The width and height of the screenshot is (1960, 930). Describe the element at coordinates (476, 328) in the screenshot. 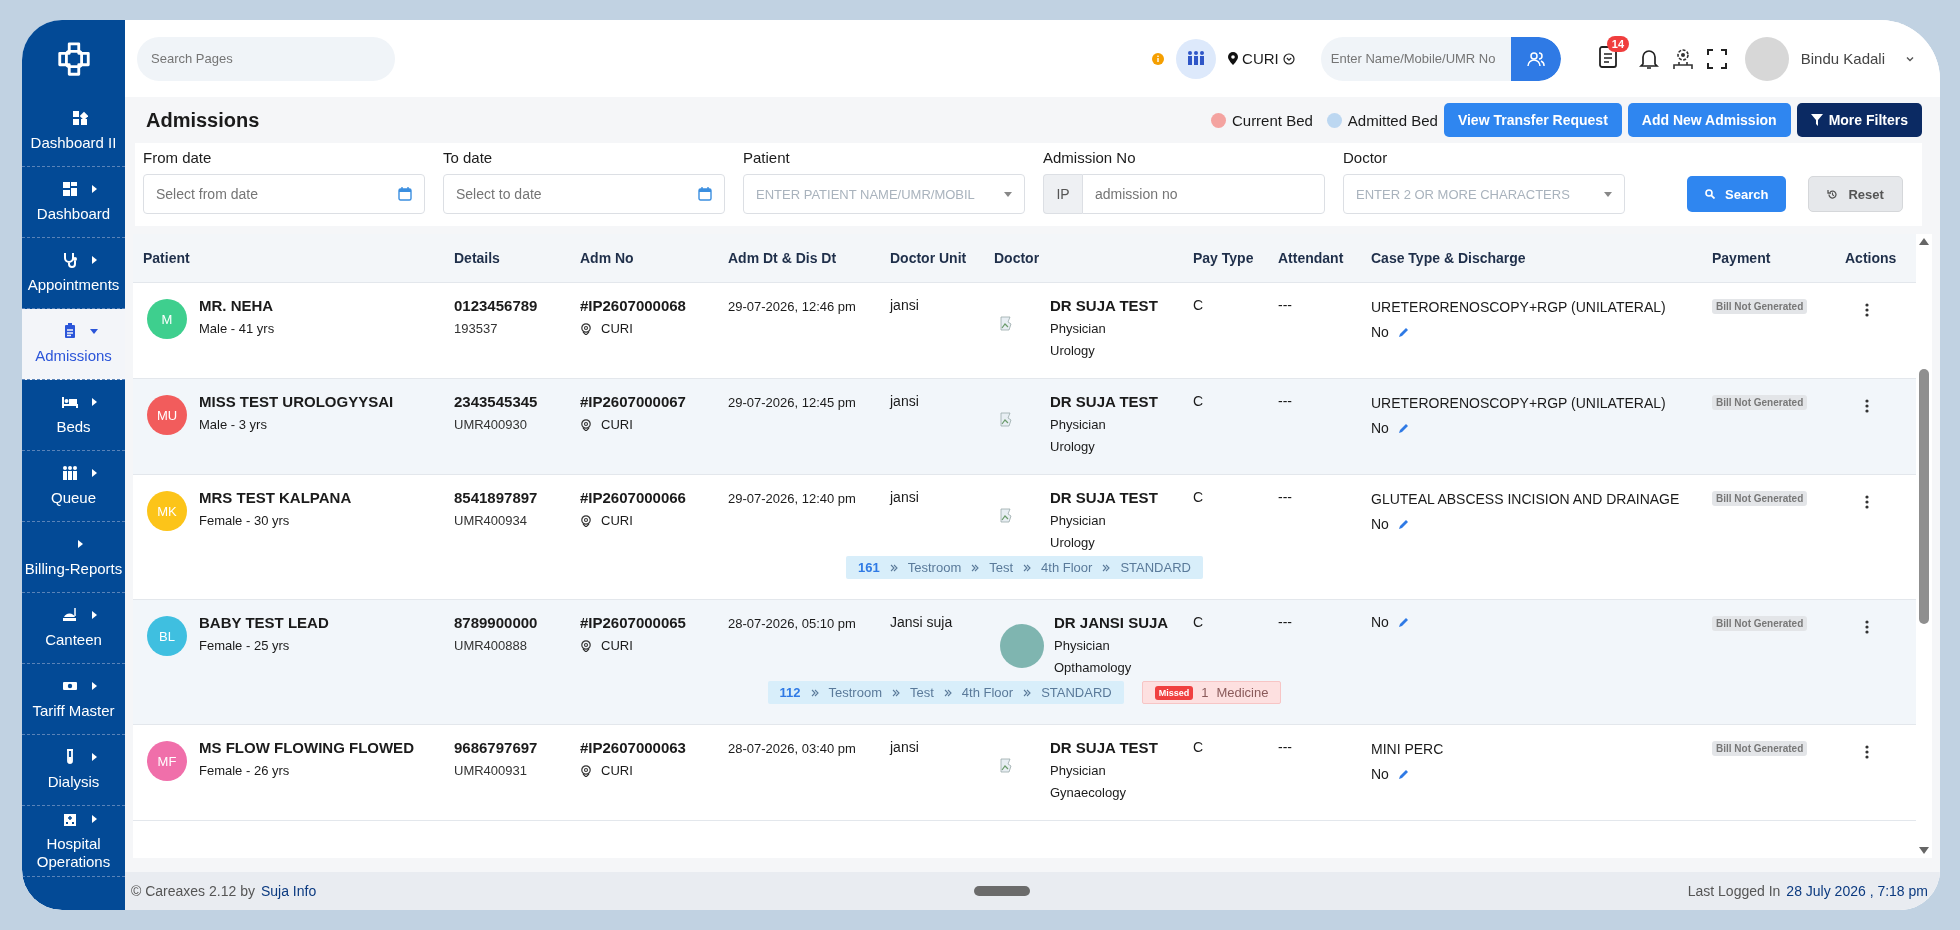

I see `umr-number: 193537` at that location.